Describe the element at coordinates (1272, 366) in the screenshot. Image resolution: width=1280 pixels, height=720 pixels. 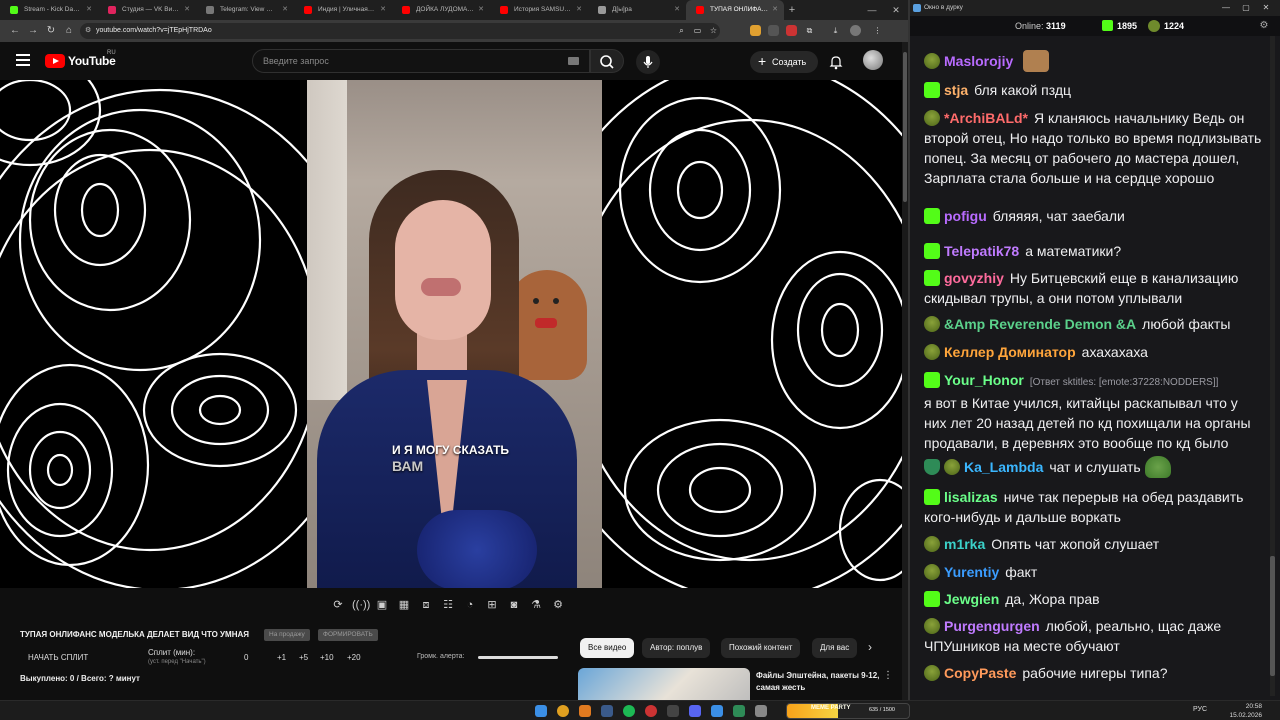
I see `chat-scrollbar` at that location.